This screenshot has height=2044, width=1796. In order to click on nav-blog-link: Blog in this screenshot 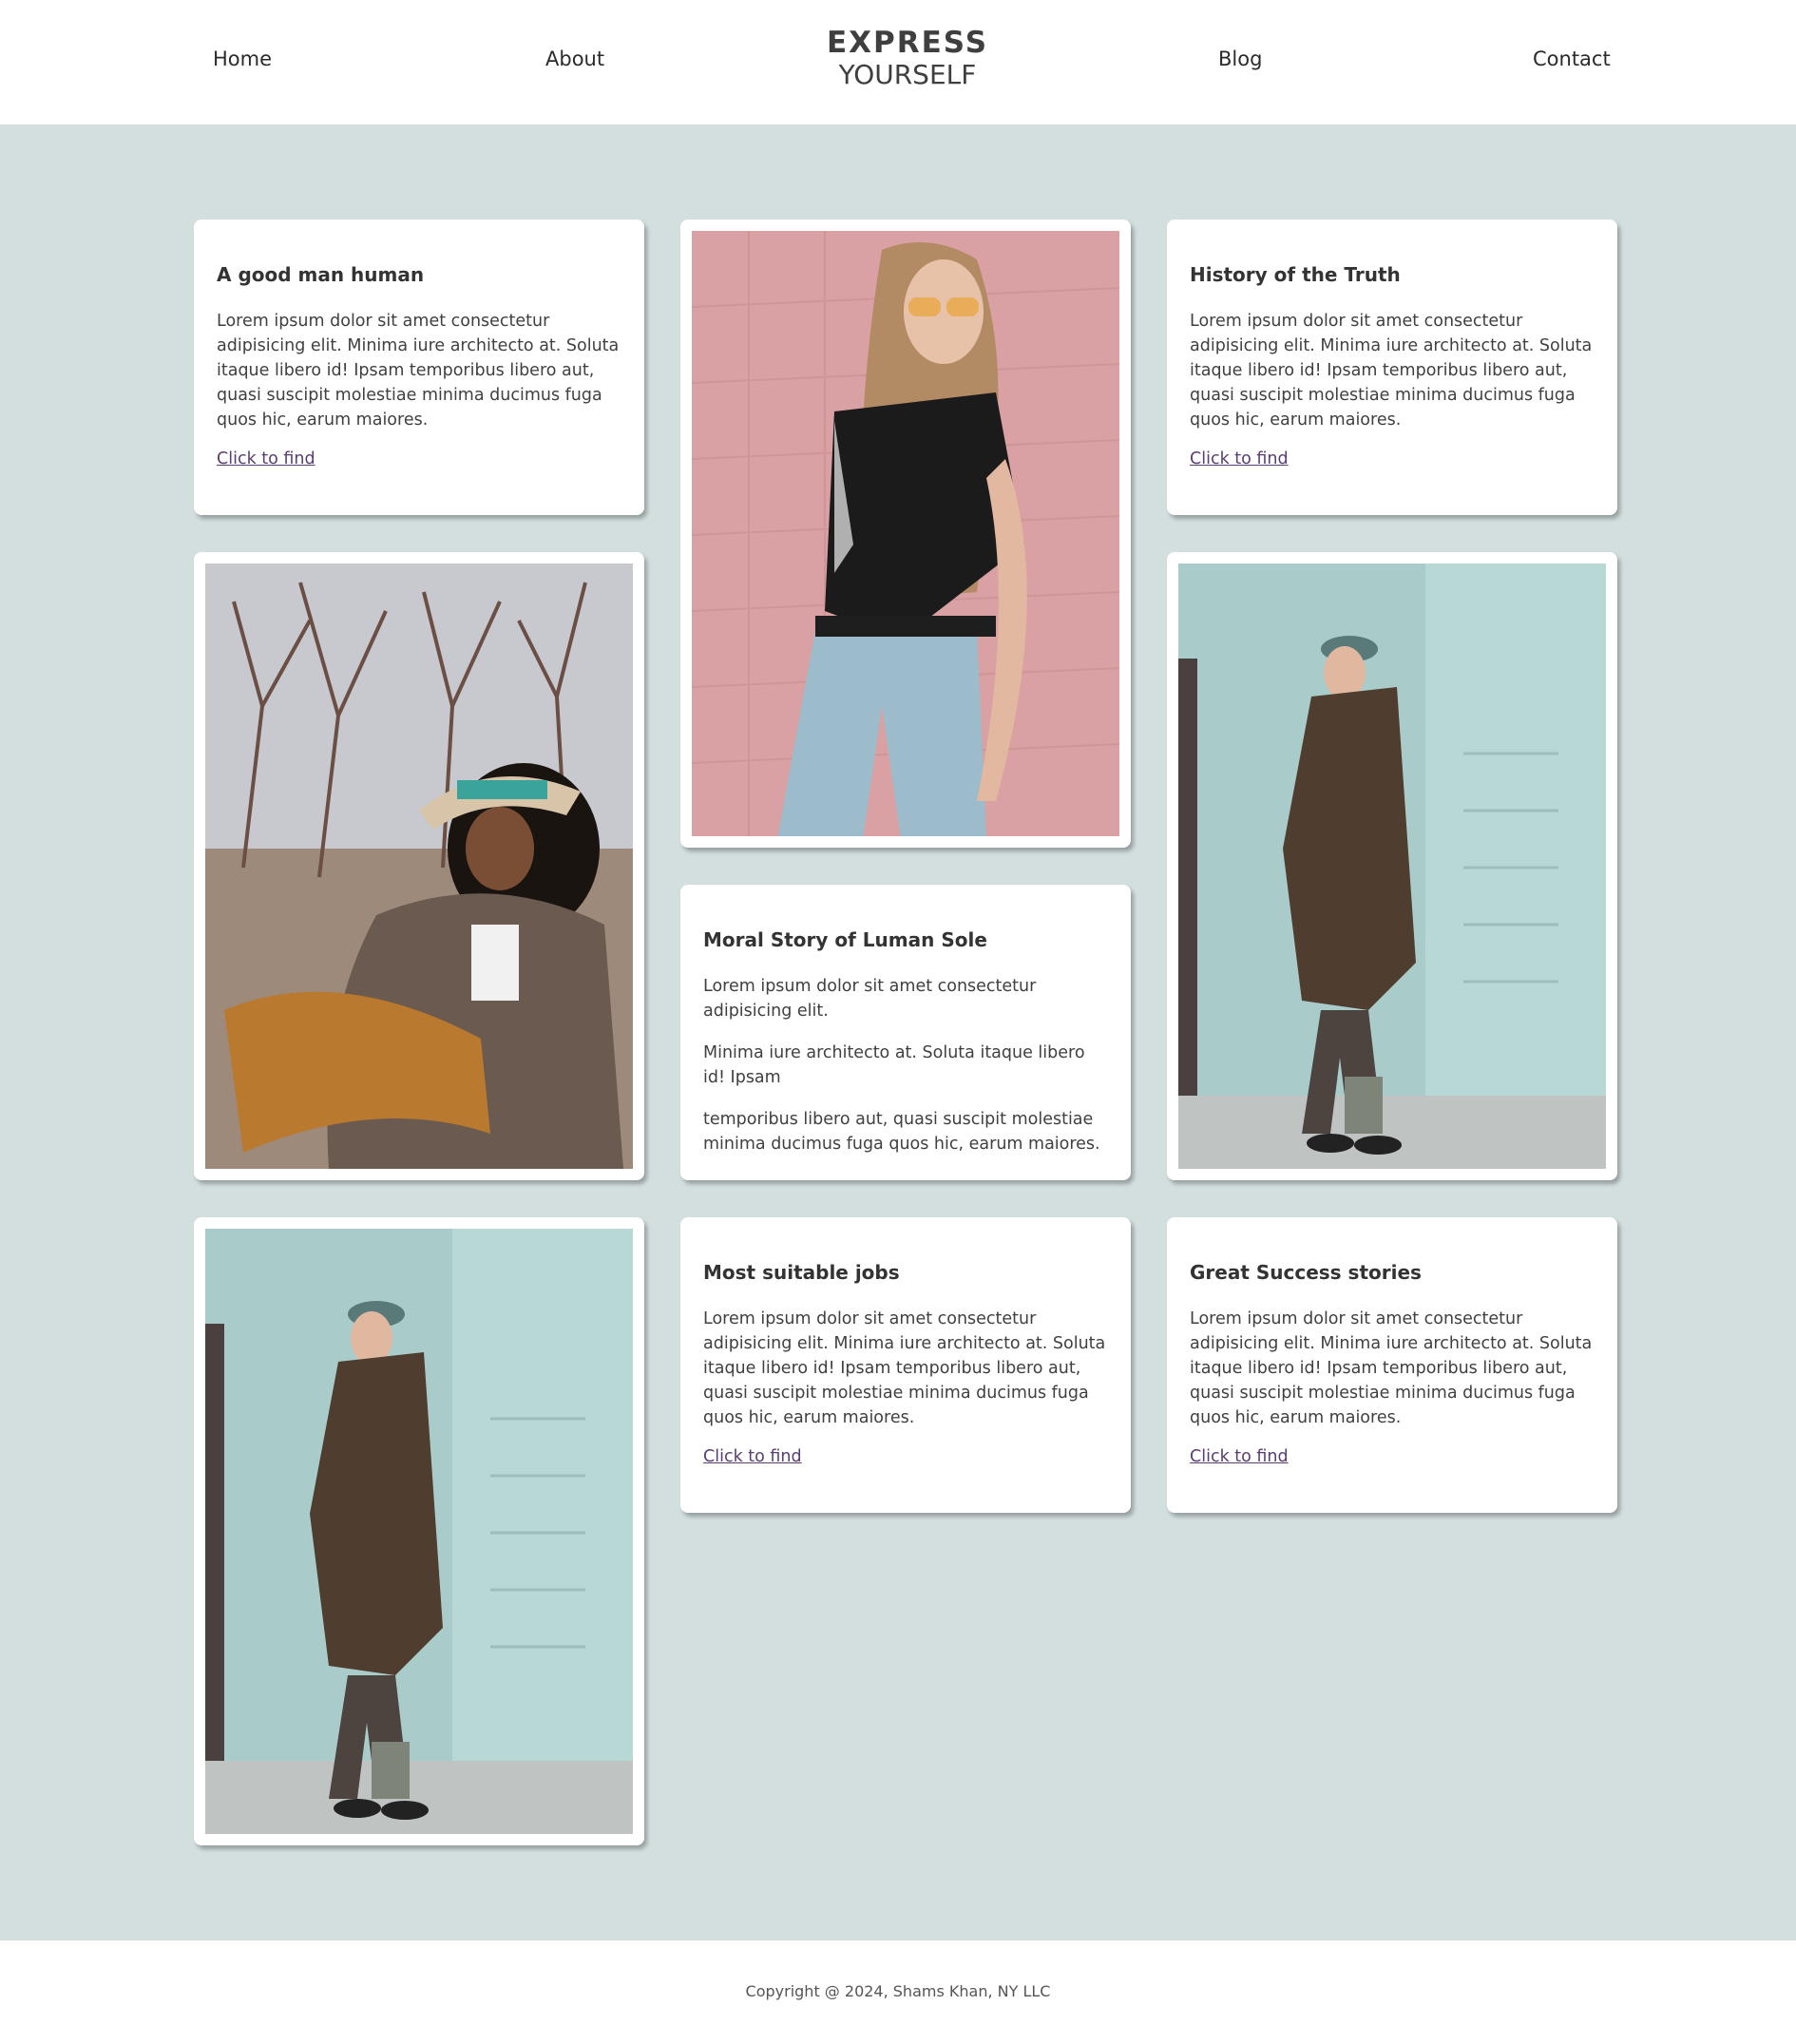, I will do `click(1240, 59)`.